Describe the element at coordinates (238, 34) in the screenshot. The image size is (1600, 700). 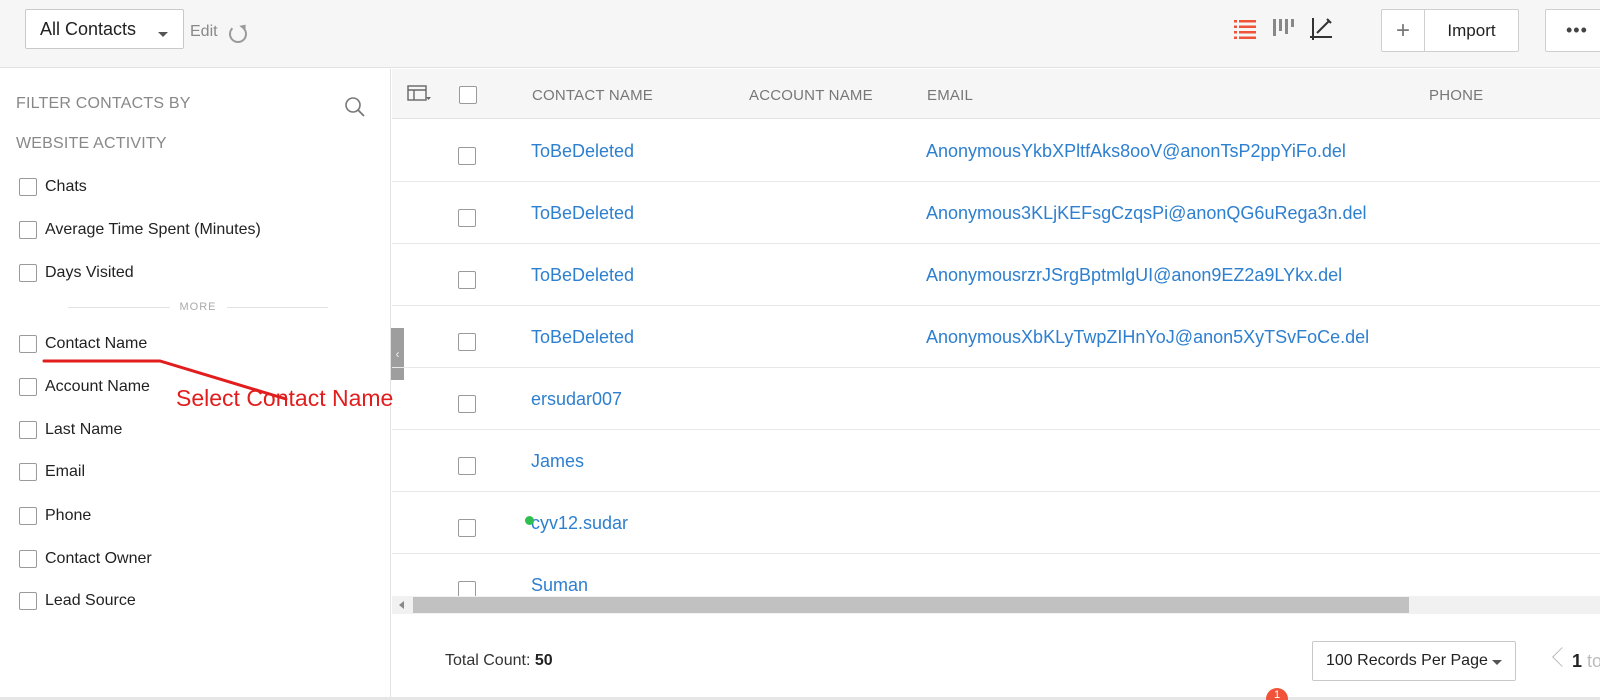
I see `refresh-icon` at that location.